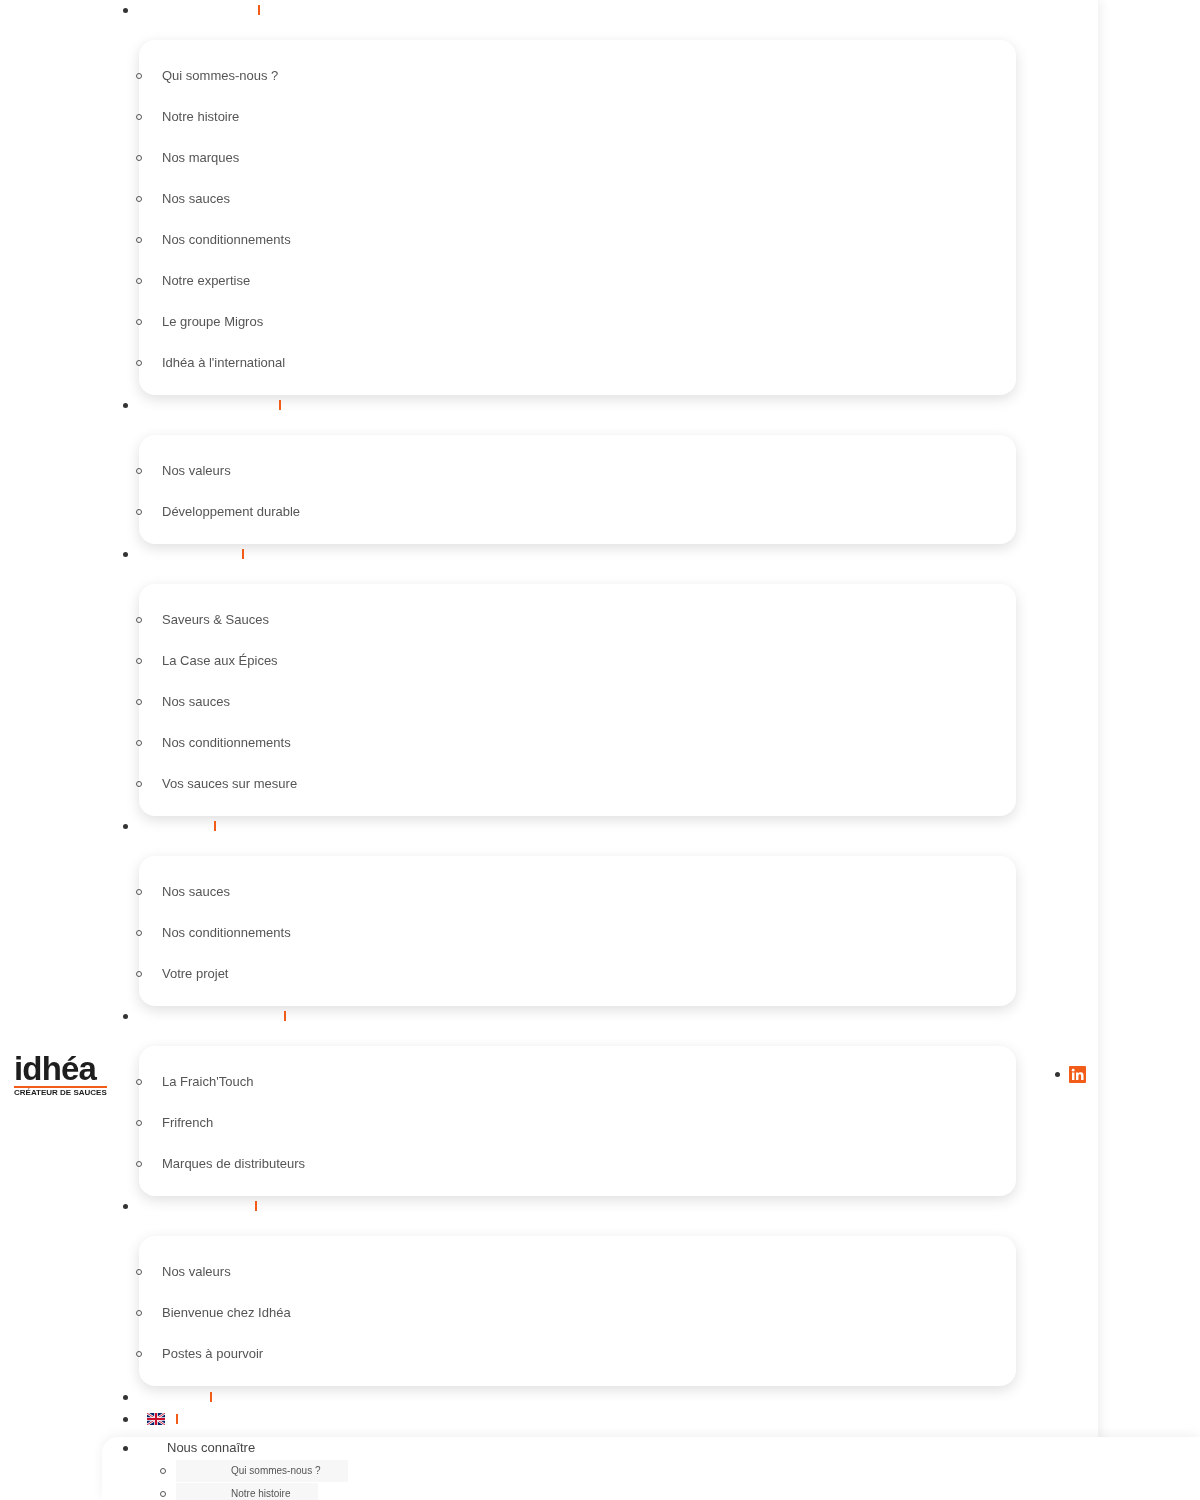 Image resolution: width=1200 pixels, height=1500 pixels. What do you see at coordinates (211, 1448) in the screenshot?
I see `menu-heading: Nous connaître` at bounding box center [211, 1448].